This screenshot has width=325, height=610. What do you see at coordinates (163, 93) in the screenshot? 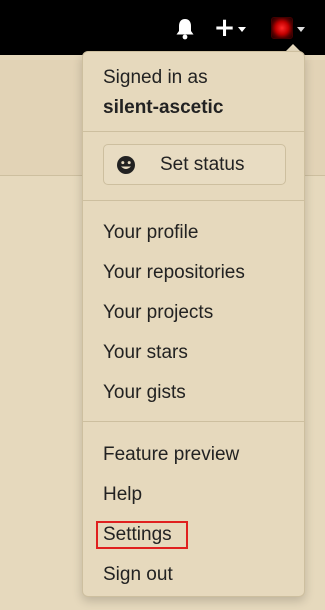
I see `signed-in-header: Signed in as silent-ascetic` at bounding box center [163, 93].